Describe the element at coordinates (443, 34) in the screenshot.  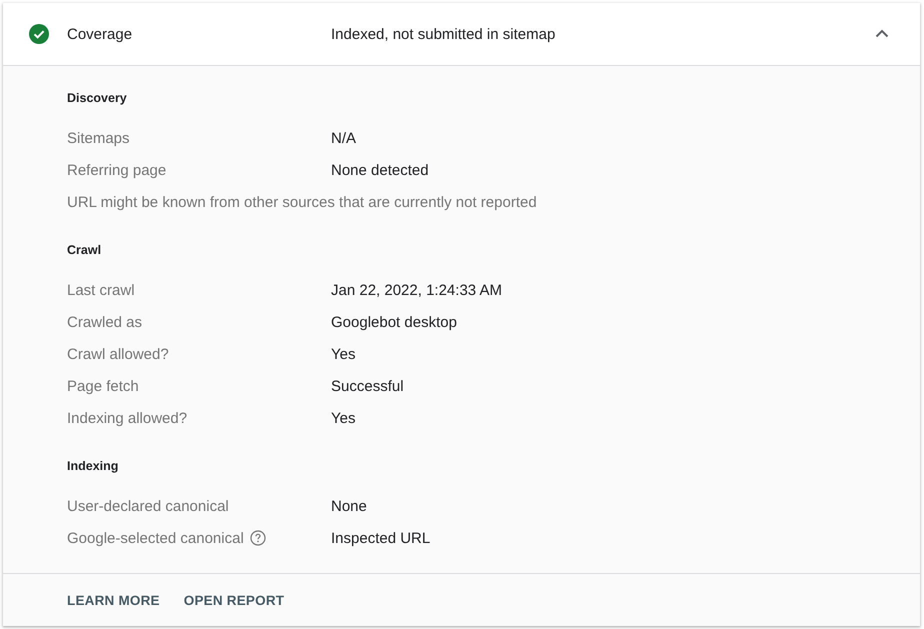
I see `status-text: Indexed, not submitted in sitemap` at that location.